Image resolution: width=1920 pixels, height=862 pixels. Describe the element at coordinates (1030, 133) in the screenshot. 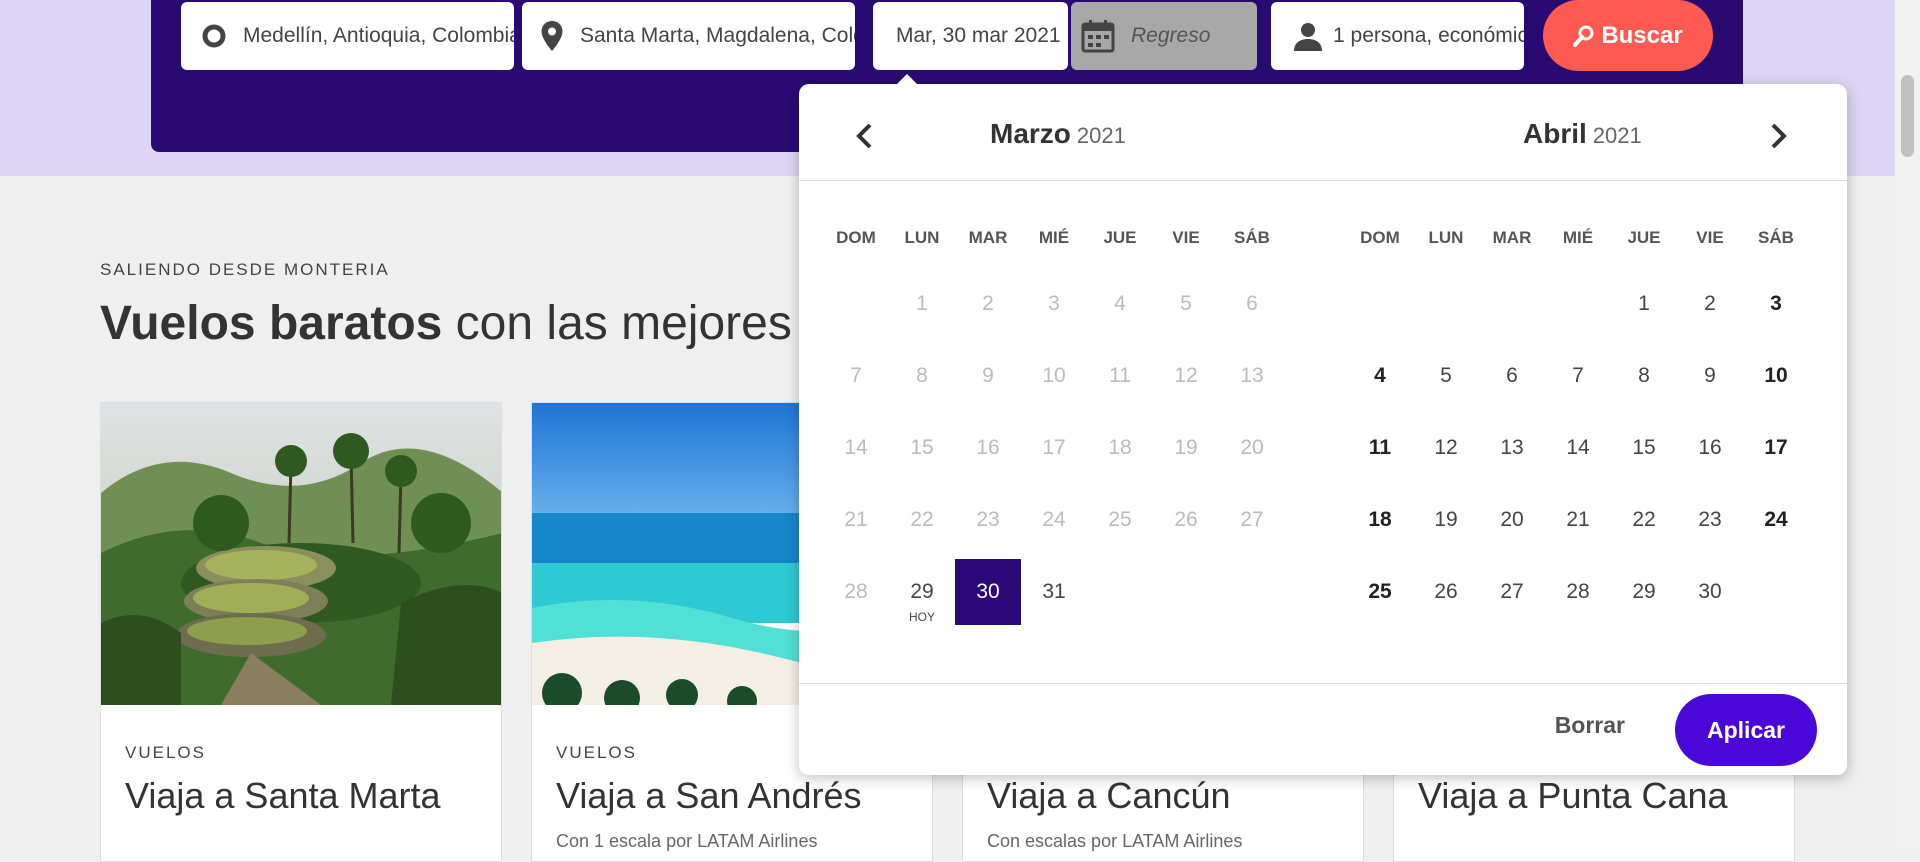

I see `month-name: Marzo` at that location.